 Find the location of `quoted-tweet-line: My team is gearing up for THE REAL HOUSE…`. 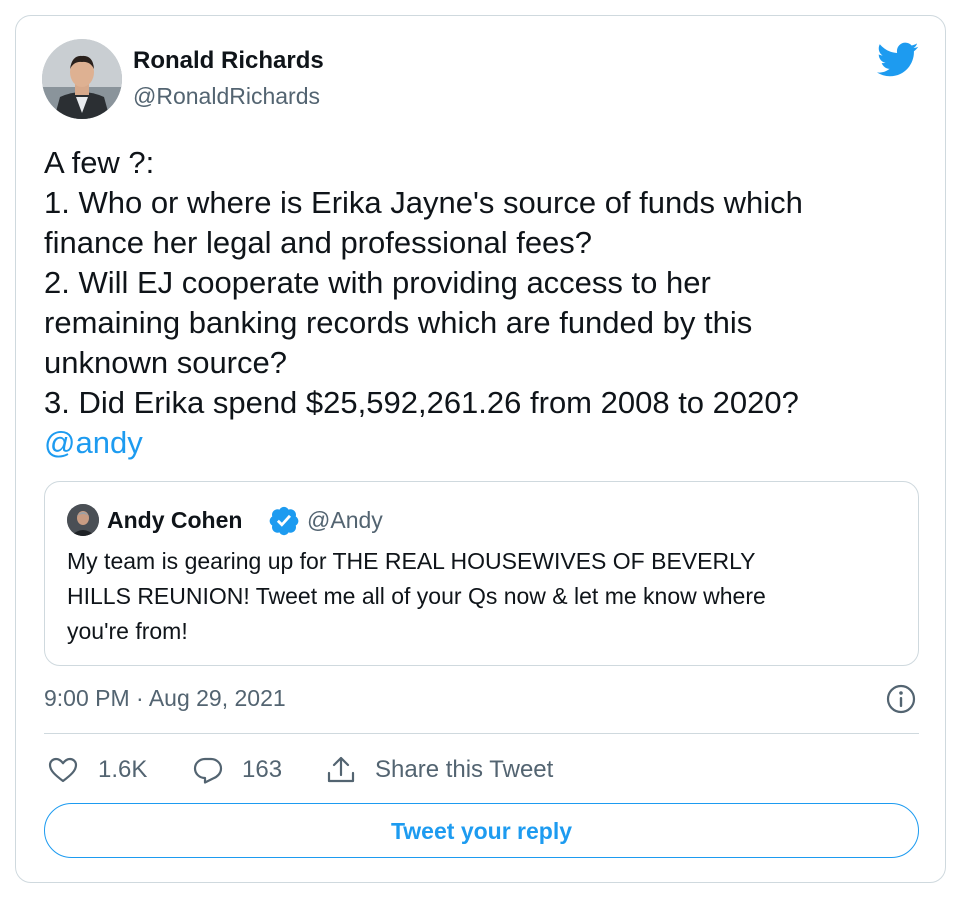

quoted-tweet-line: My team is gearing up for THE REAL HOUSE… is located at coordinates (411, 561).